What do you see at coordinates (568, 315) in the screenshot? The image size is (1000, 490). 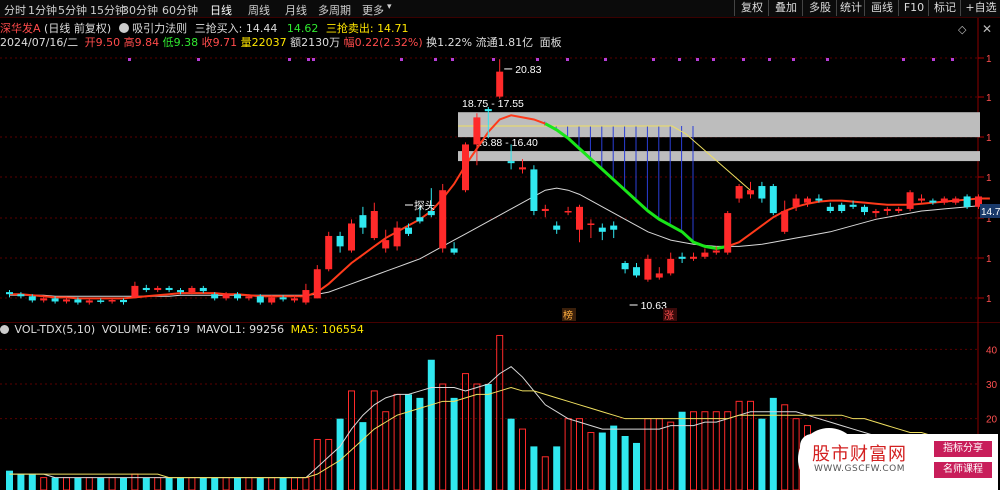 I see `badge-bang: 榜` at bounding box center [568, 315].